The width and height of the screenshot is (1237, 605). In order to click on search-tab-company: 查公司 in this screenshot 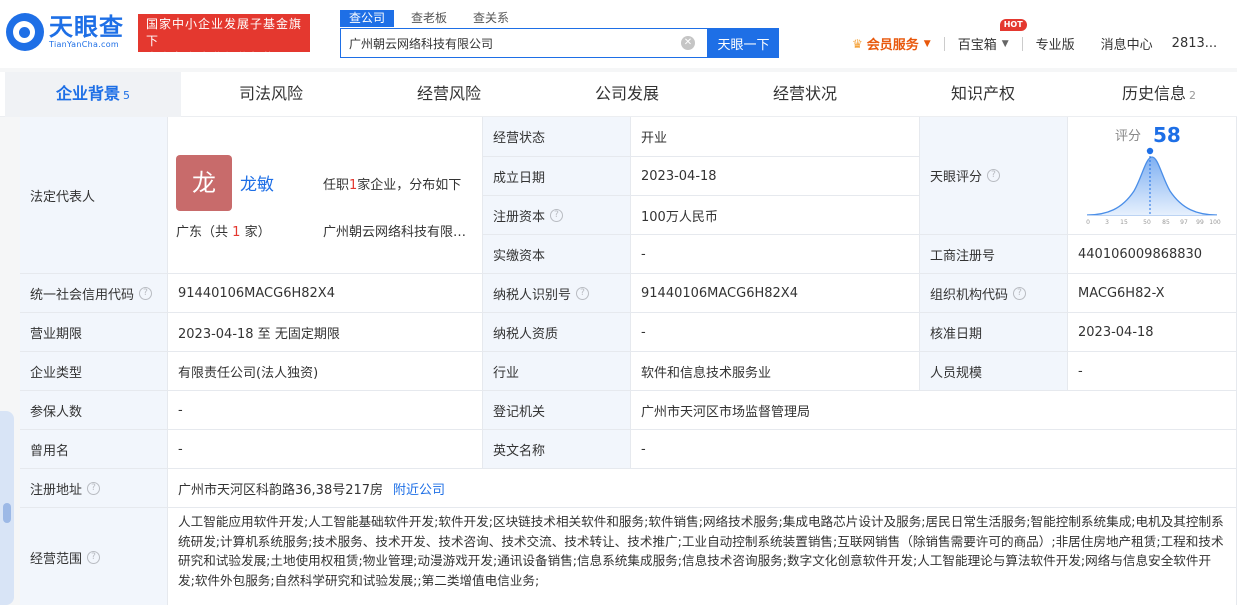, I will do `click(367, 18)`.